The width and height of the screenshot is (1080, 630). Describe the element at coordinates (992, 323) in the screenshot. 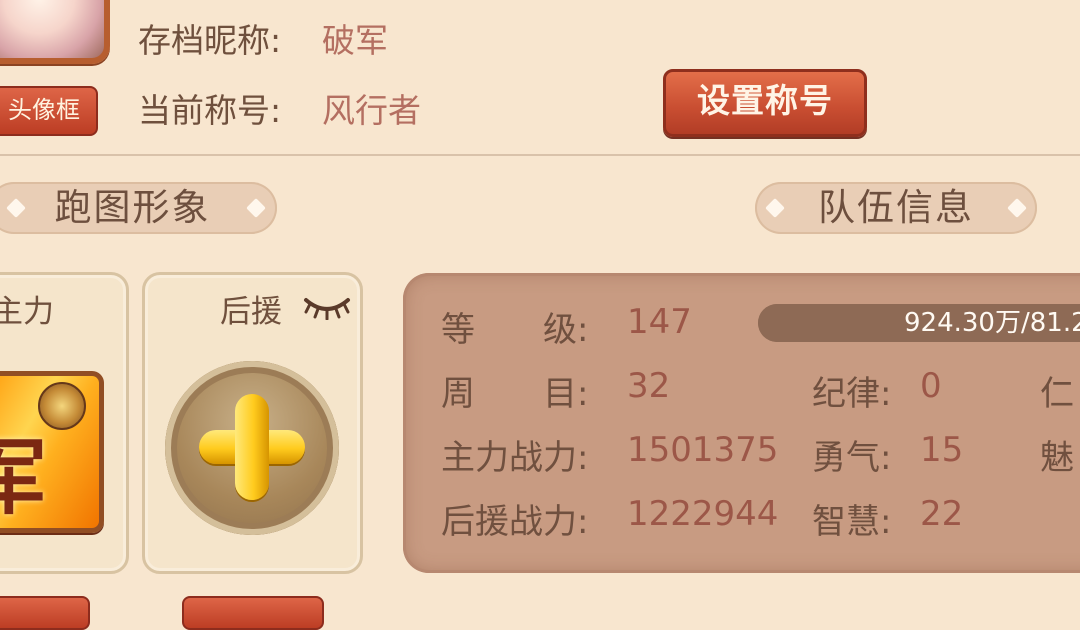

I see `exp-progress-text: 924.30万/81.2` at that location.